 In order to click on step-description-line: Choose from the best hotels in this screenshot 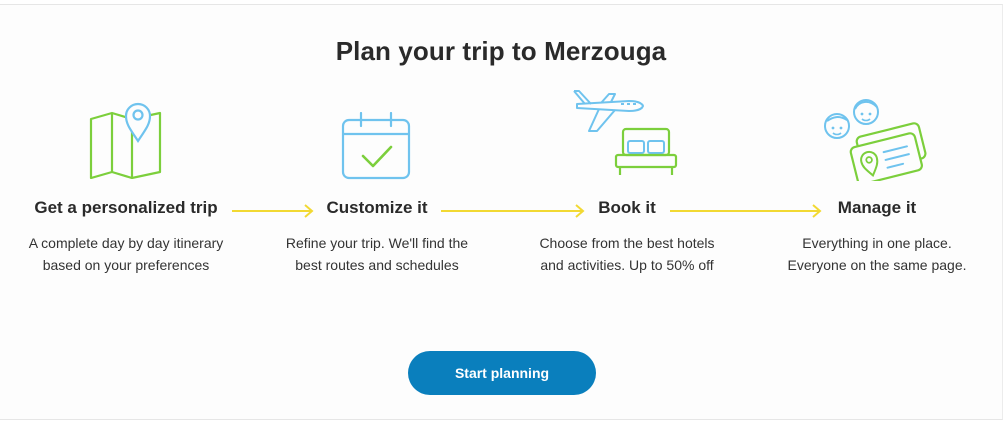, I will do `click(627, 243)`.